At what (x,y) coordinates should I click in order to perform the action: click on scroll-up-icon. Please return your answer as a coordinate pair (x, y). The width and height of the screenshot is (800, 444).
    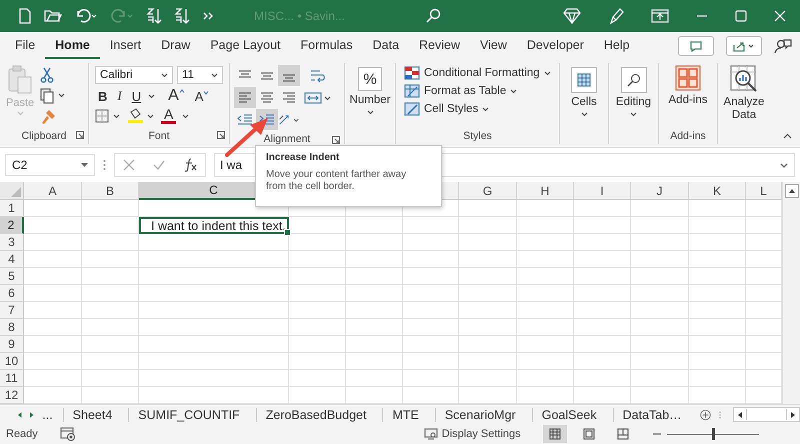
    Looking at the image, I should click on (791, 191).